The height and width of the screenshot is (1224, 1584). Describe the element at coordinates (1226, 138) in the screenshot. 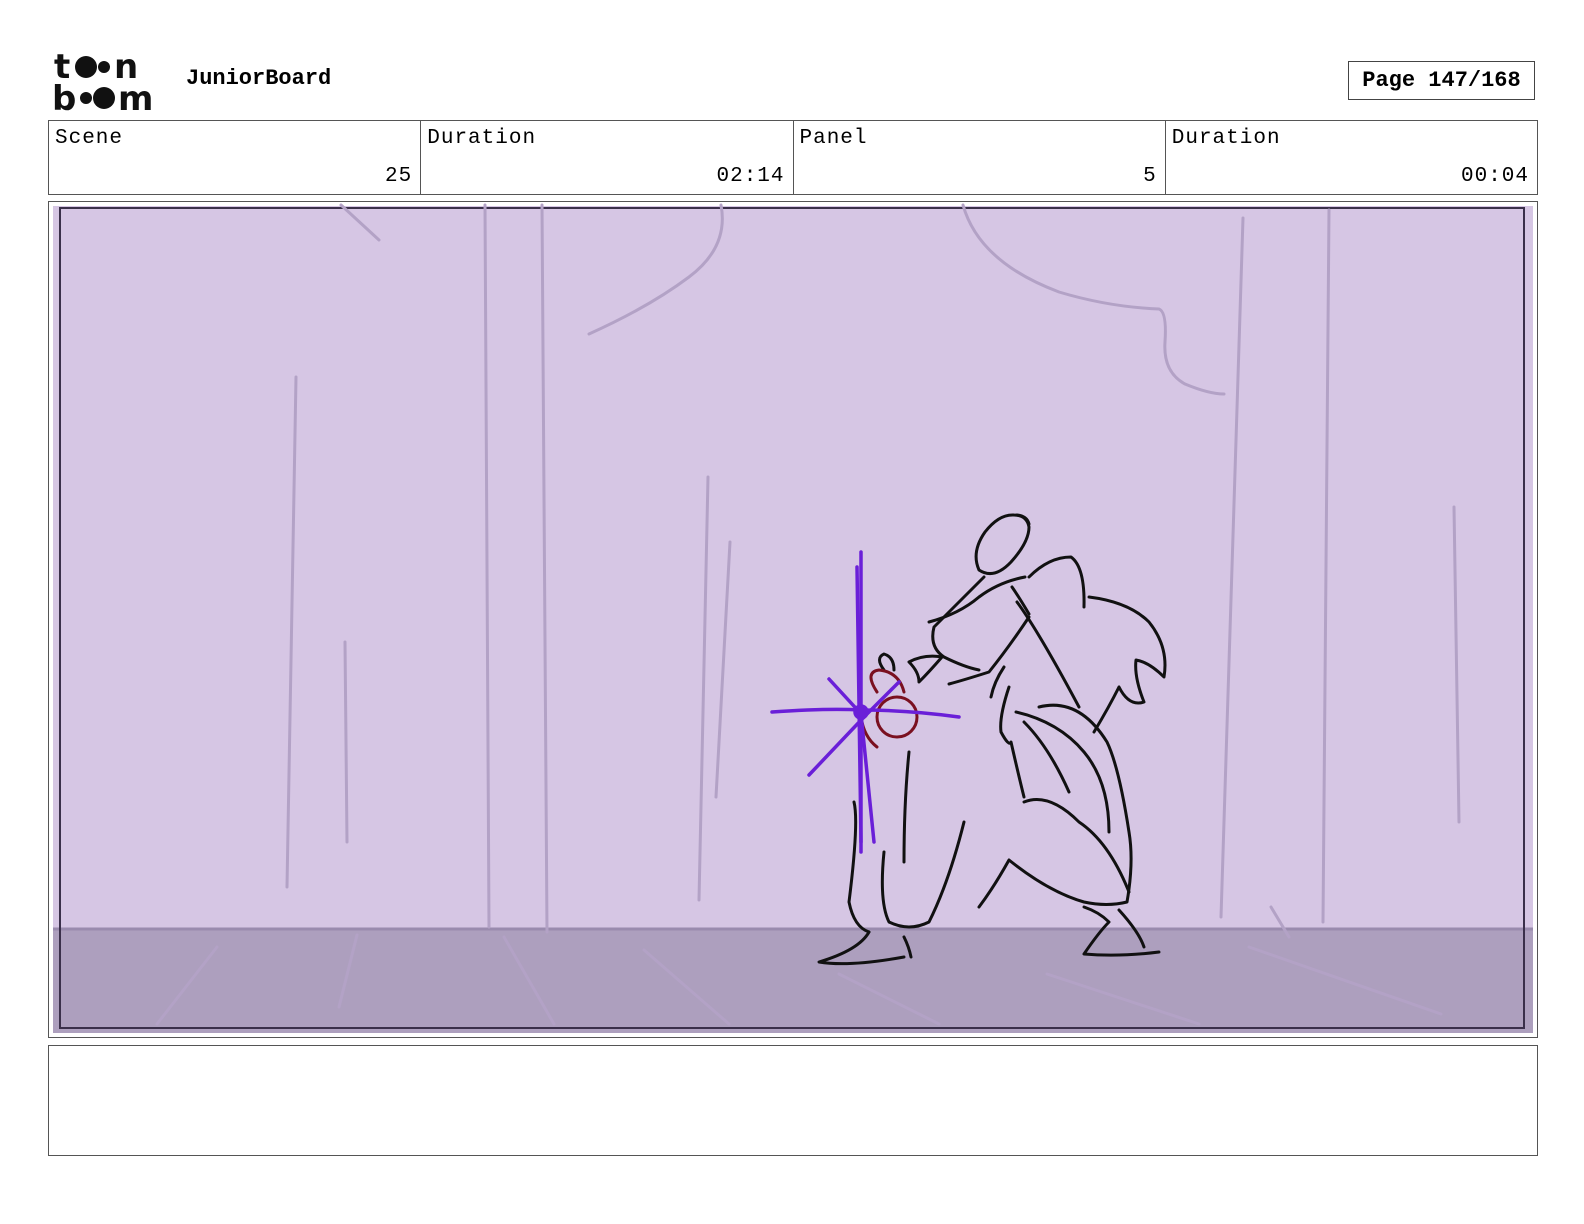

I see `panel-duration-label: Duration` at that location.